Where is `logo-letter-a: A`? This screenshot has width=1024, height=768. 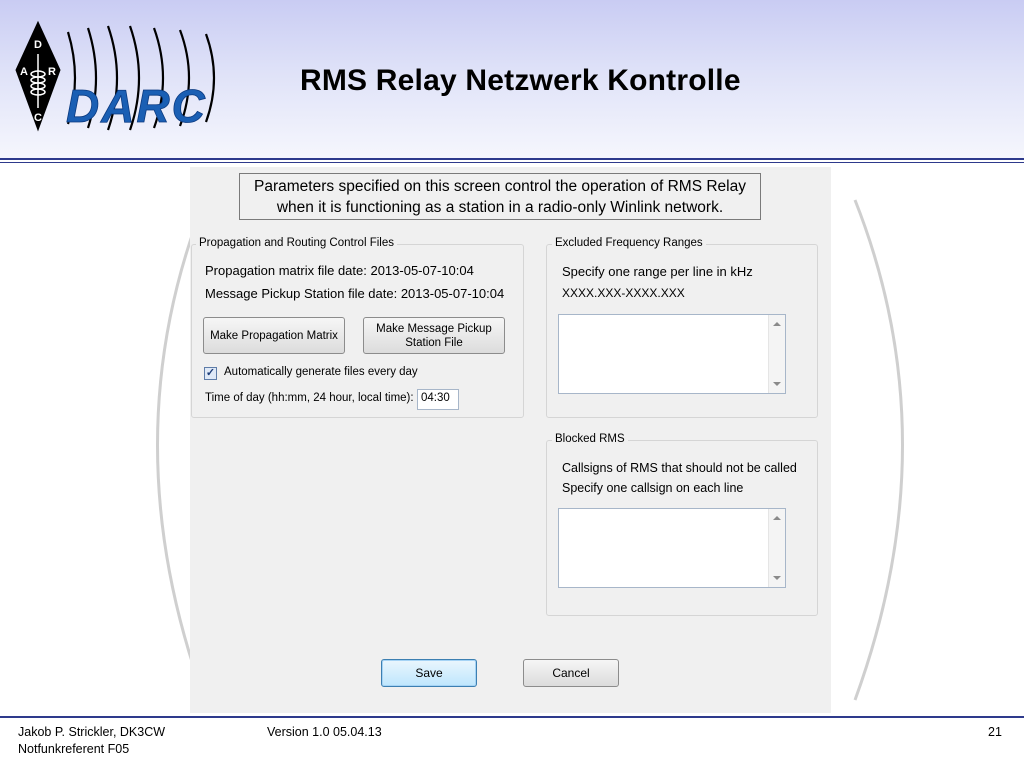 logo-letter-a: A is located at coordinates (24, 72).